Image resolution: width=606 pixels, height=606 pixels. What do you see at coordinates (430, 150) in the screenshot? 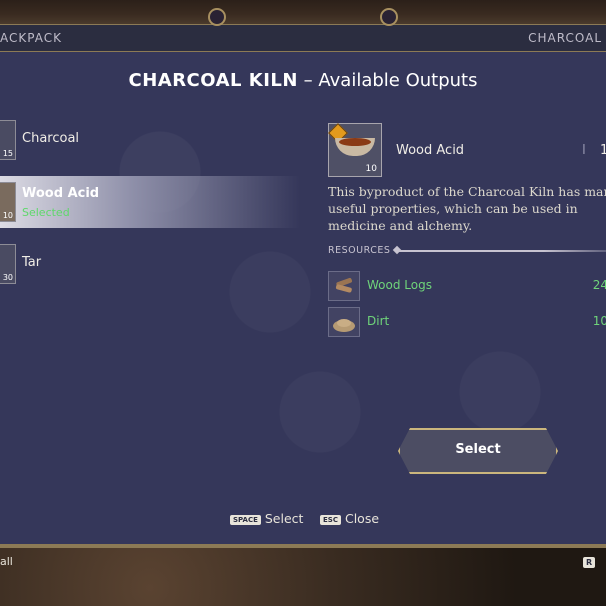
I see `detail-item-name: Wood Acid` at bounding box center [430, 150].